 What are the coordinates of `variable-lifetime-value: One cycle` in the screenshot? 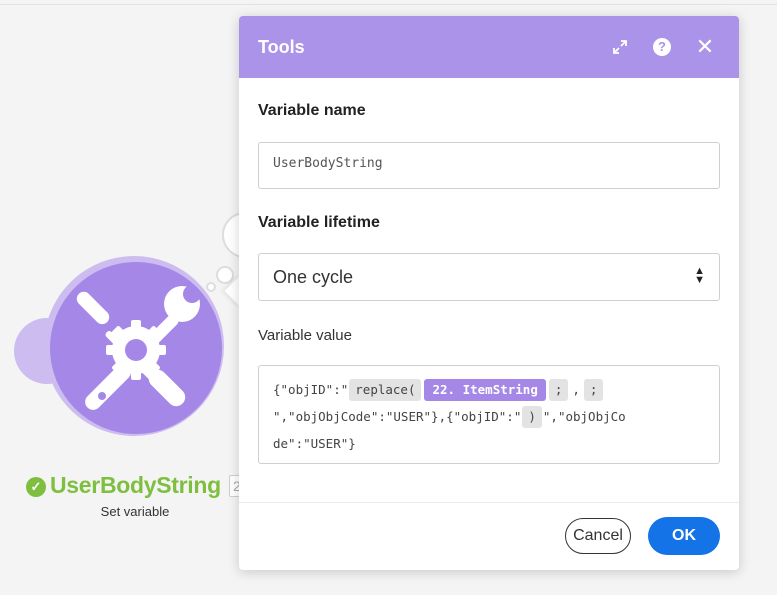 It's located at (313, 277).